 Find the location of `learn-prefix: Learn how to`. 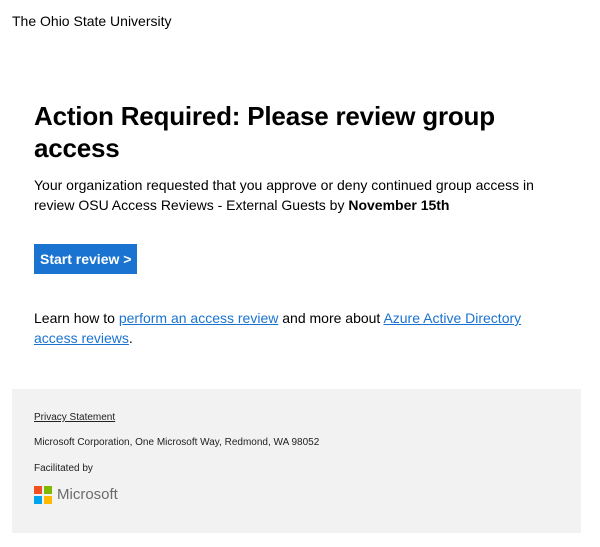

learn-prefix: Learn how to is located at coordinates (76, 318).